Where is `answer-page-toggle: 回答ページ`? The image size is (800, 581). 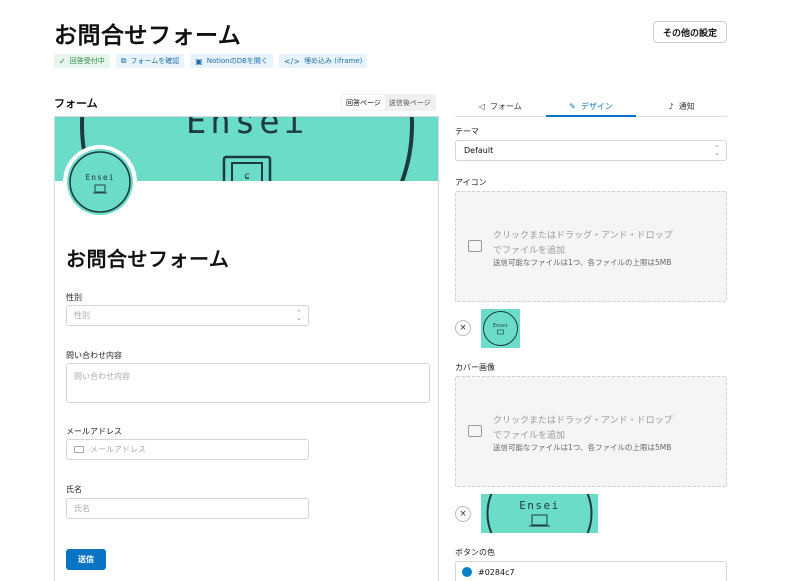
answer-page-toggle: 回答ページ is located at coordinates (363, 102).